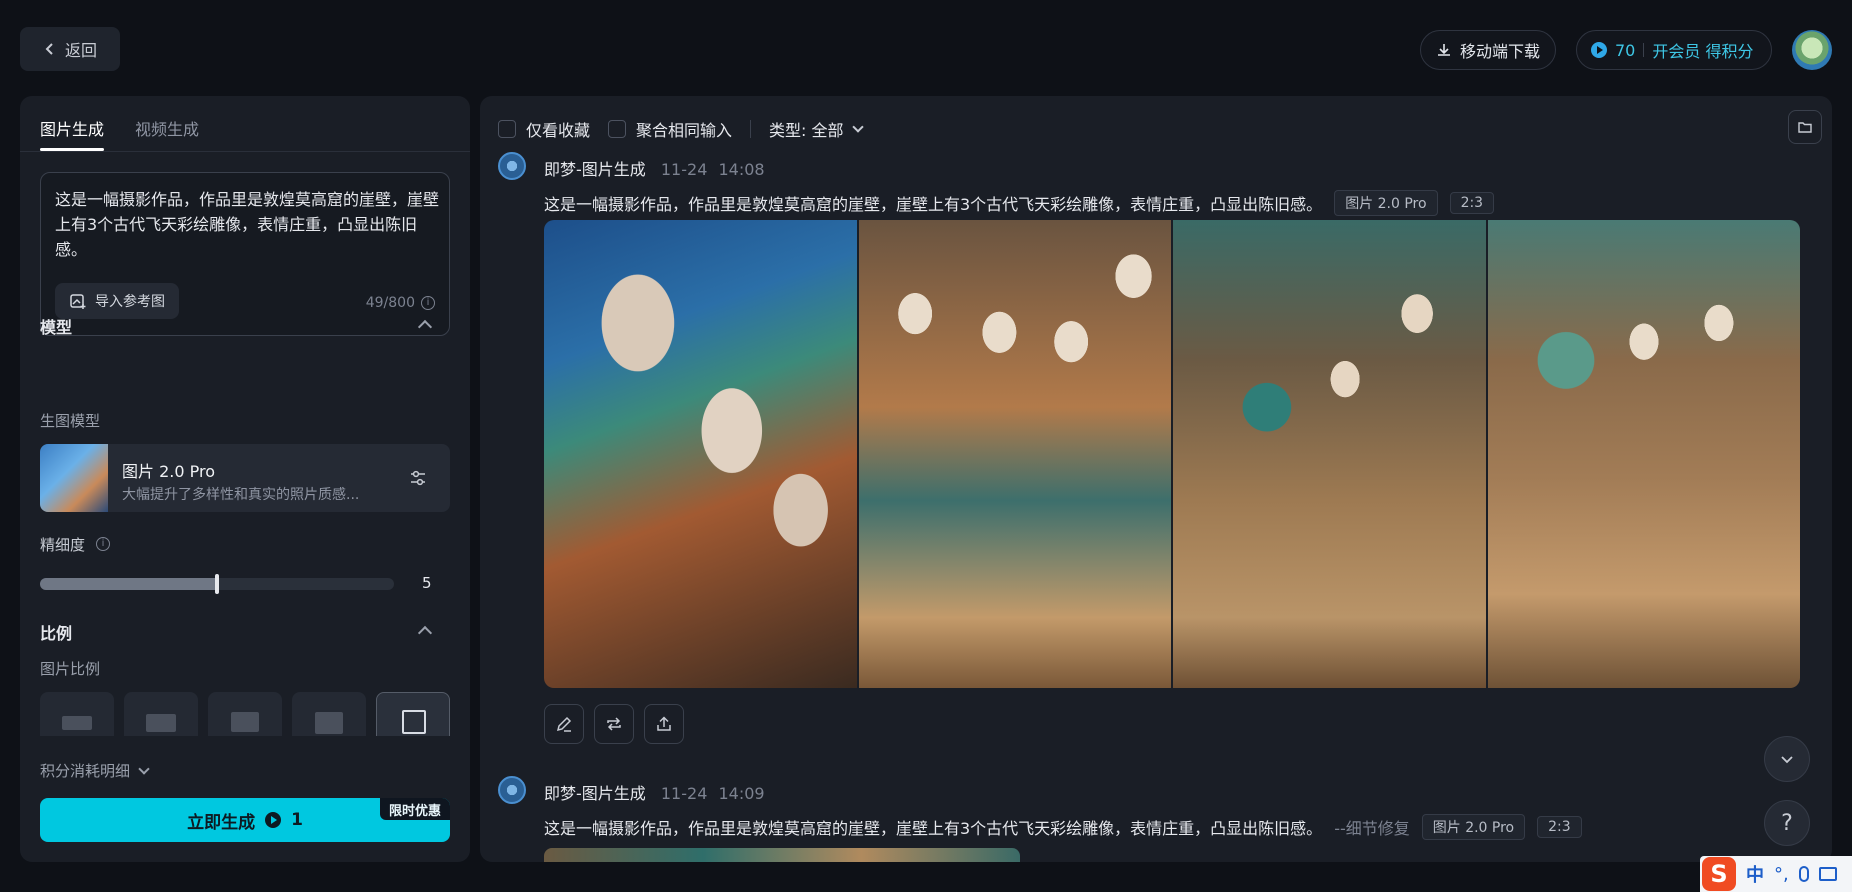 This screenshot has height=892, width=1852. Describe the element at coordinates (564, 724) in the screenshot. I see `edit-button` at that location.